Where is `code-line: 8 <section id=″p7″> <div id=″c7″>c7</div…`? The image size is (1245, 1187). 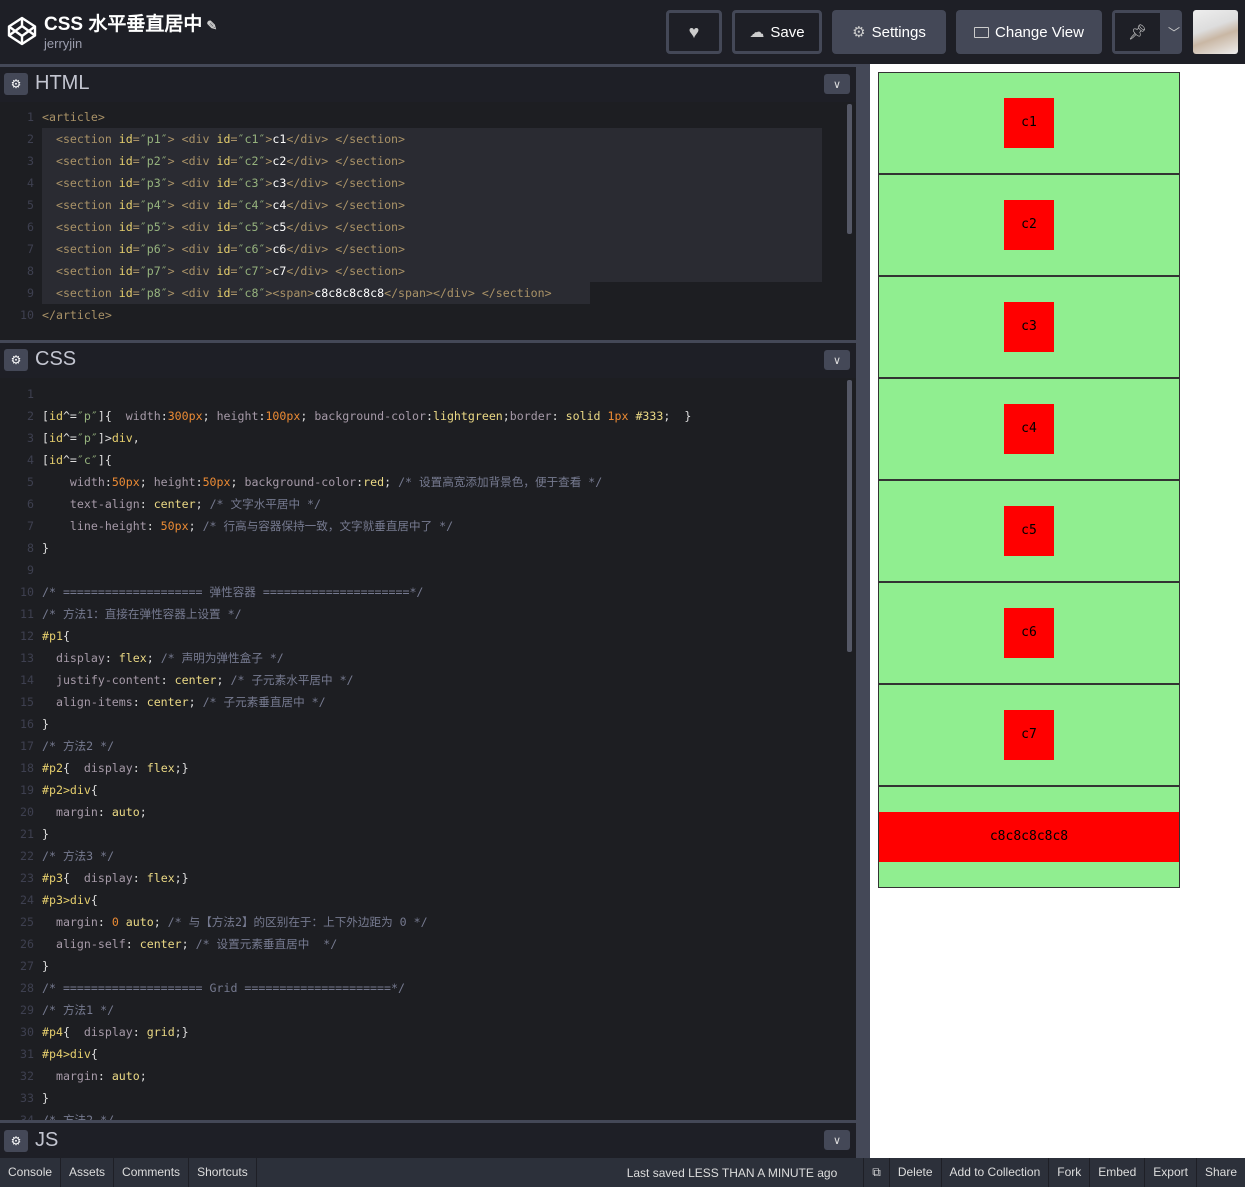 code-line: 8 <section id=″p7″> <div id=″c7″>c7</div… is located at coordinates (428, 271).